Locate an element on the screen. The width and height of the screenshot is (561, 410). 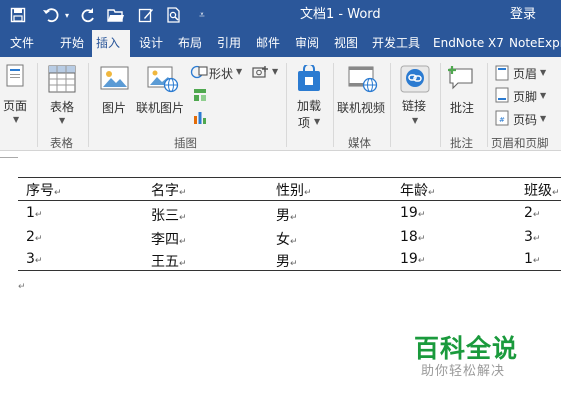
page-number-label: 页码 is located at coordinates (525, 120).